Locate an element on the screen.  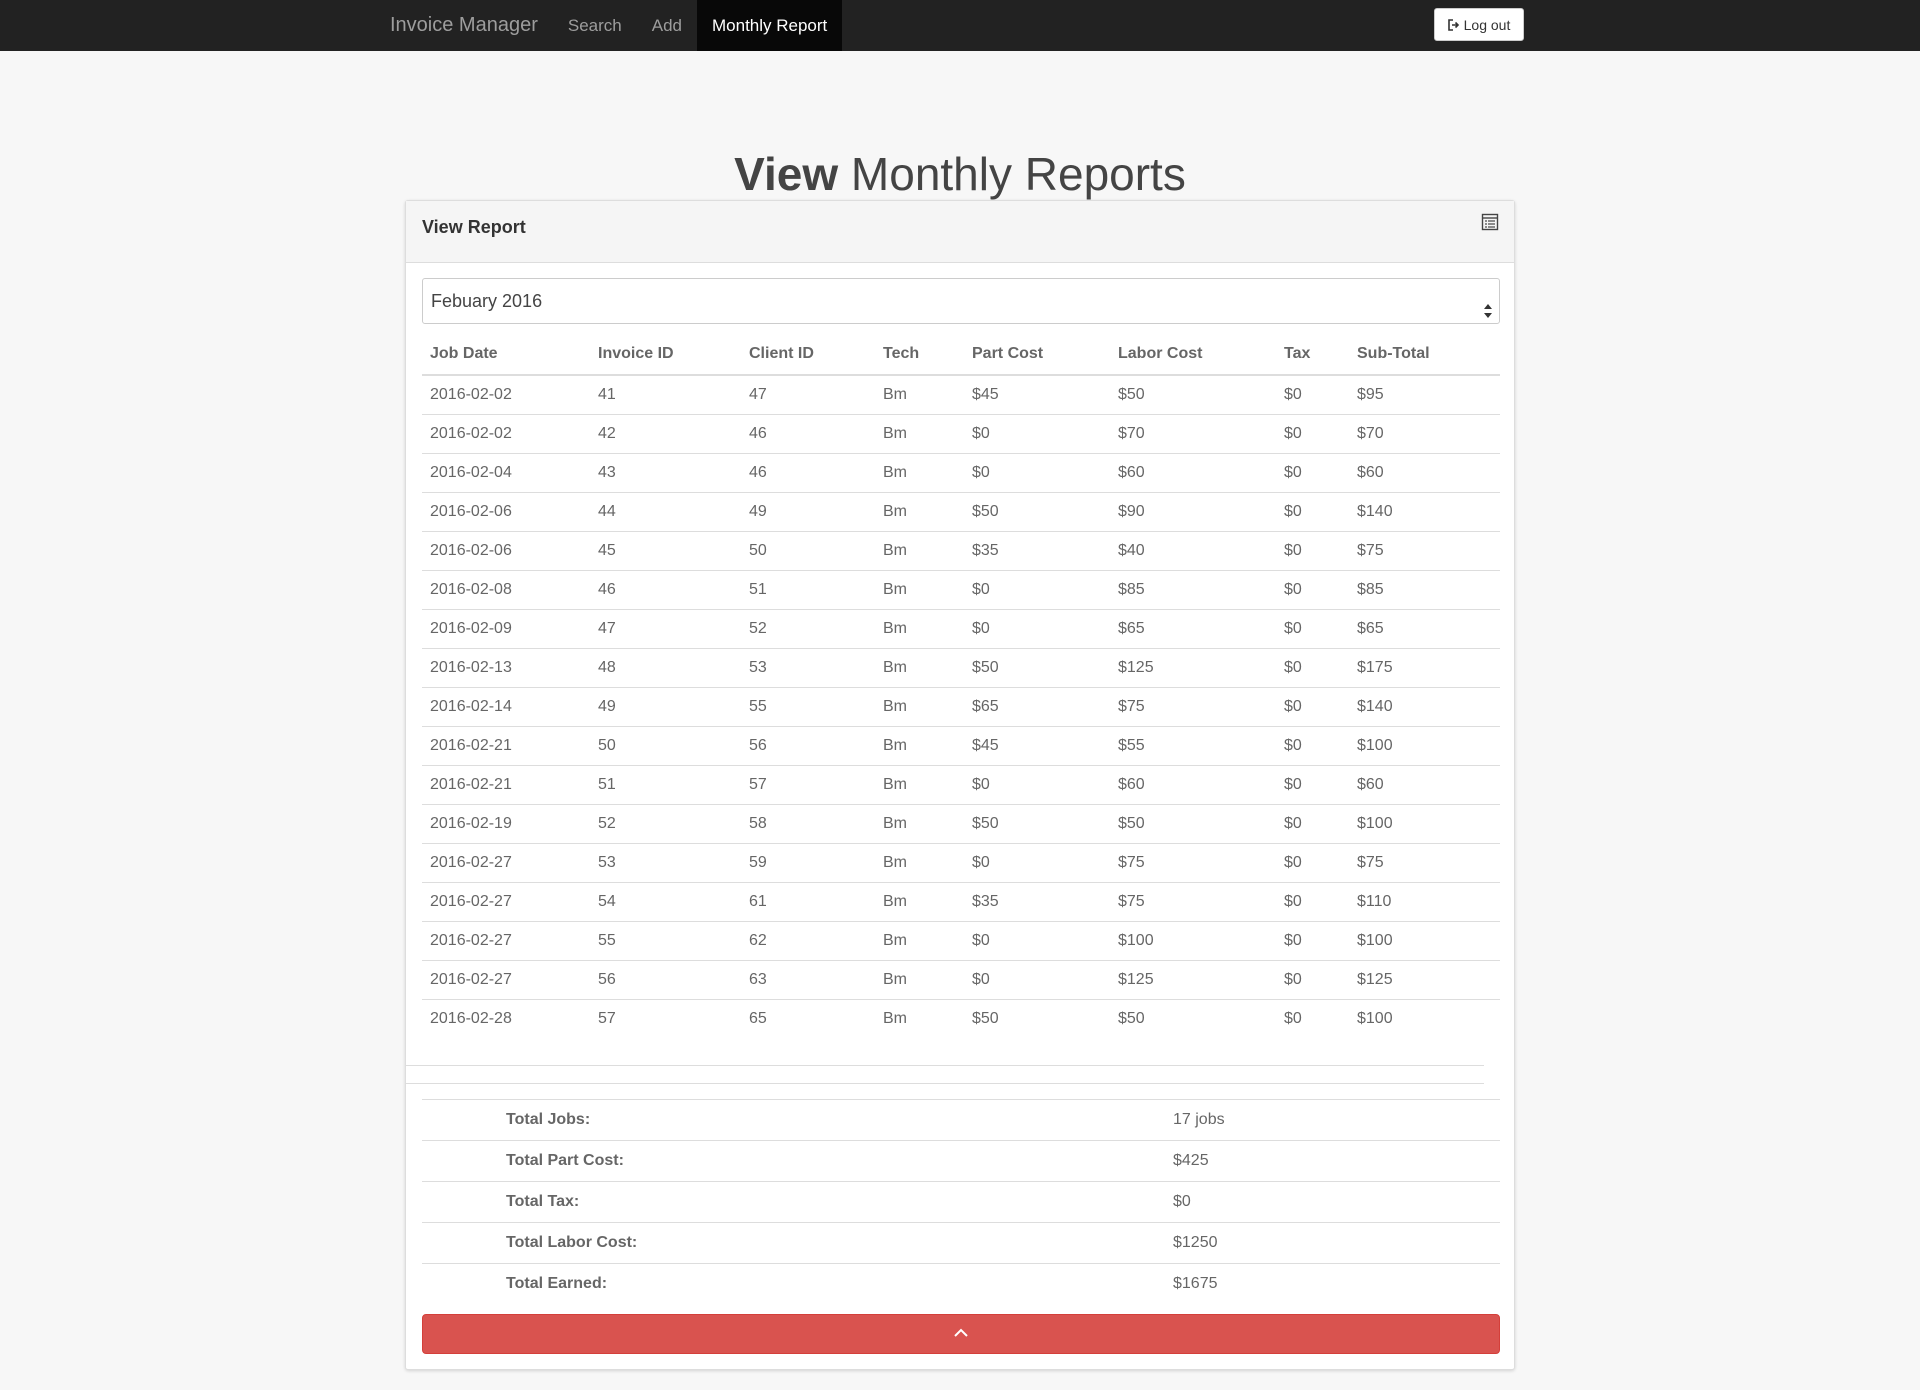
cell-client-id: 47 is located at coordinates (808, 395).